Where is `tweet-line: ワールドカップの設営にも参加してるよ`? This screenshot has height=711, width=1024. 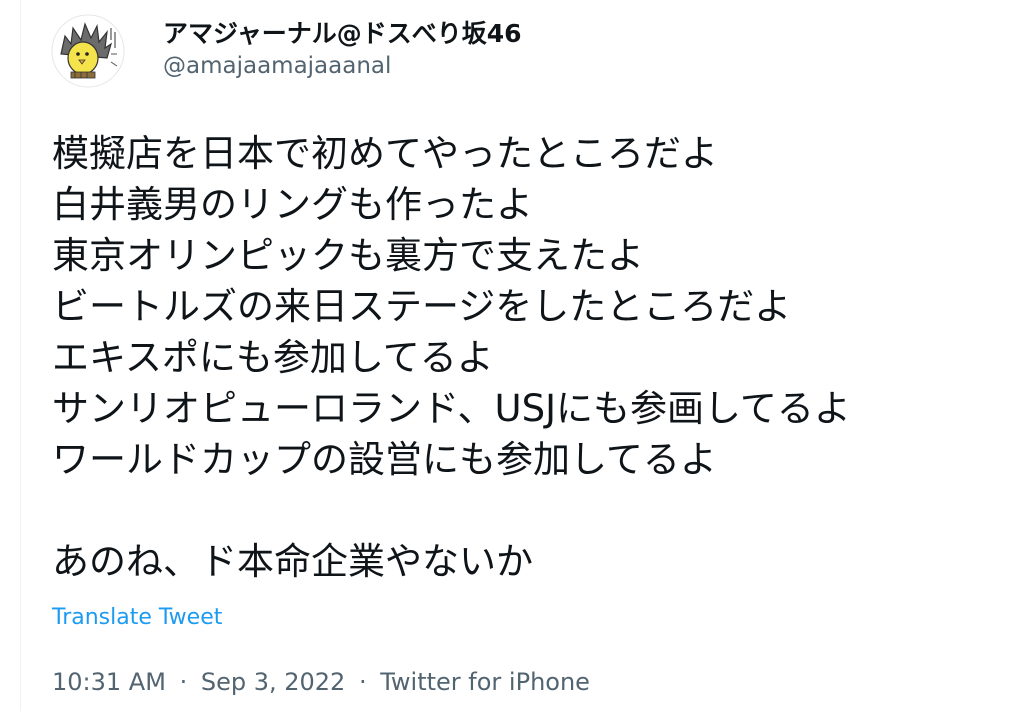 tweet-line: ワールドカップの設営にも参加してるよ is located at coordinates (384, 459).